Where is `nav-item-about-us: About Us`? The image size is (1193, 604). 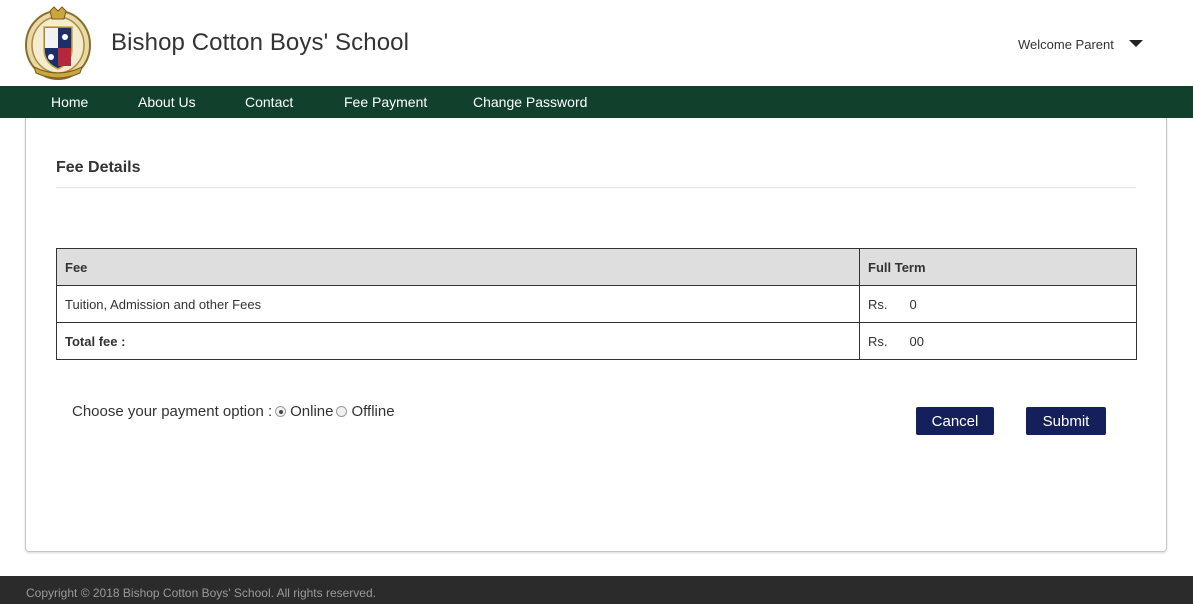 nav-item-about-us: About Us is located at coordinates (167, 102).